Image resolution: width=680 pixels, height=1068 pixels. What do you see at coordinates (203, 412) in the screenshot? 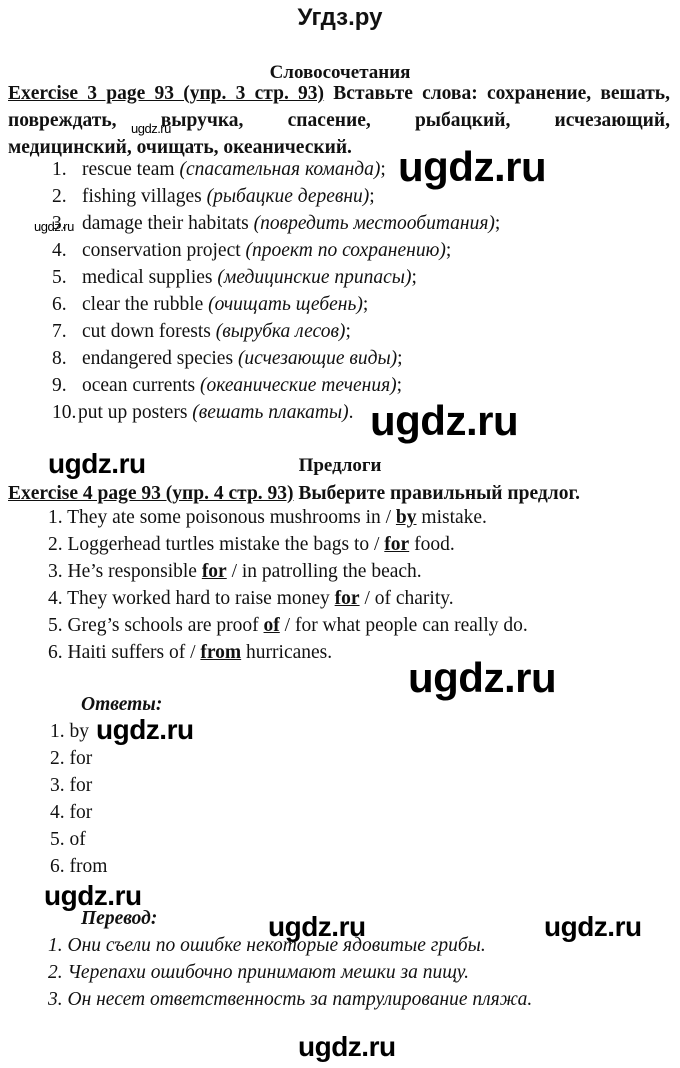
I see `list-item: 10.put up posters (вешать плакаты).` at bounding box center [203, 412].